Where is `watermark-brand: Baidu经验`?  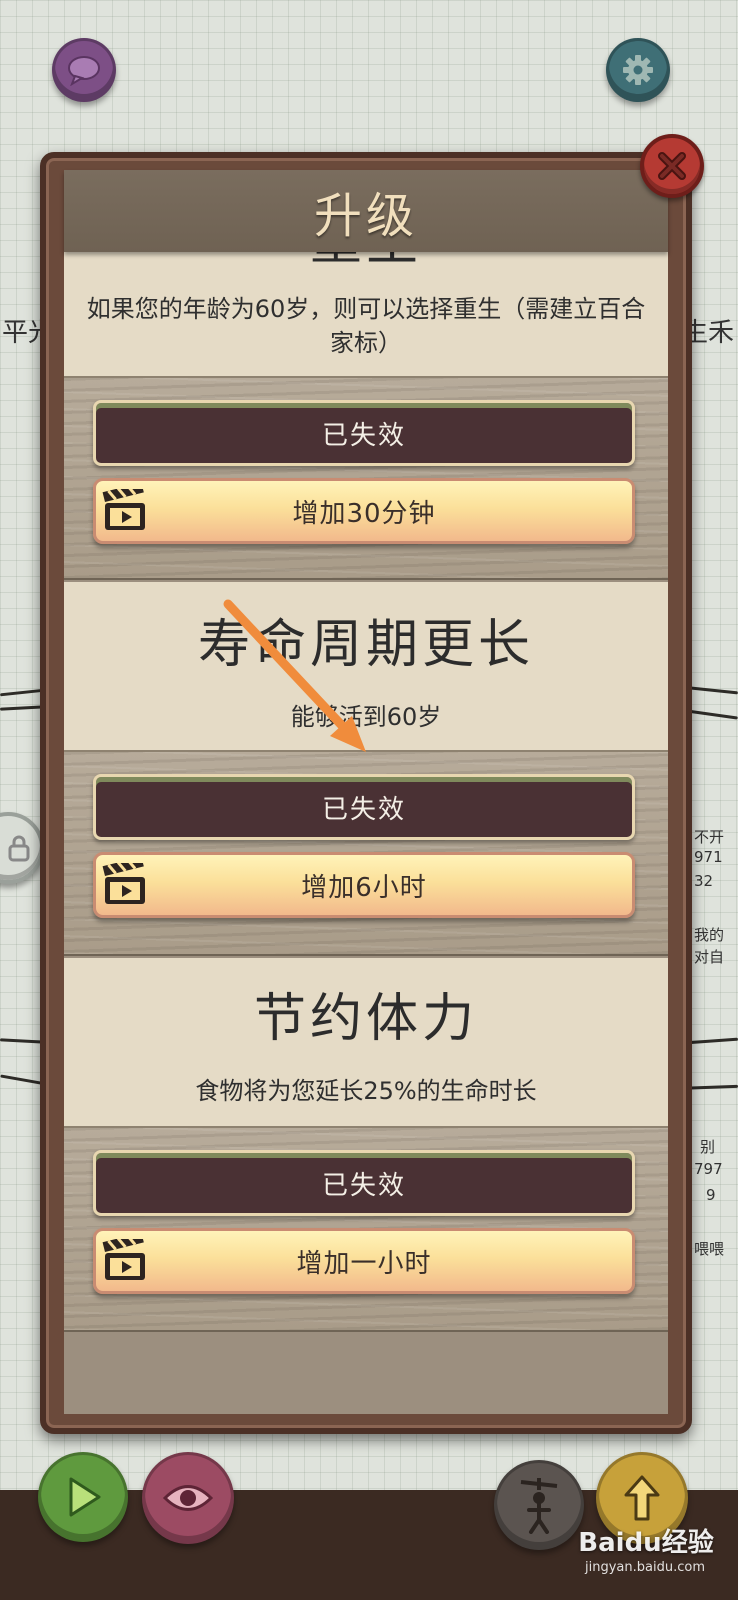 watermark-brand: Baidu经验 is located at coordinates (646, 1543).